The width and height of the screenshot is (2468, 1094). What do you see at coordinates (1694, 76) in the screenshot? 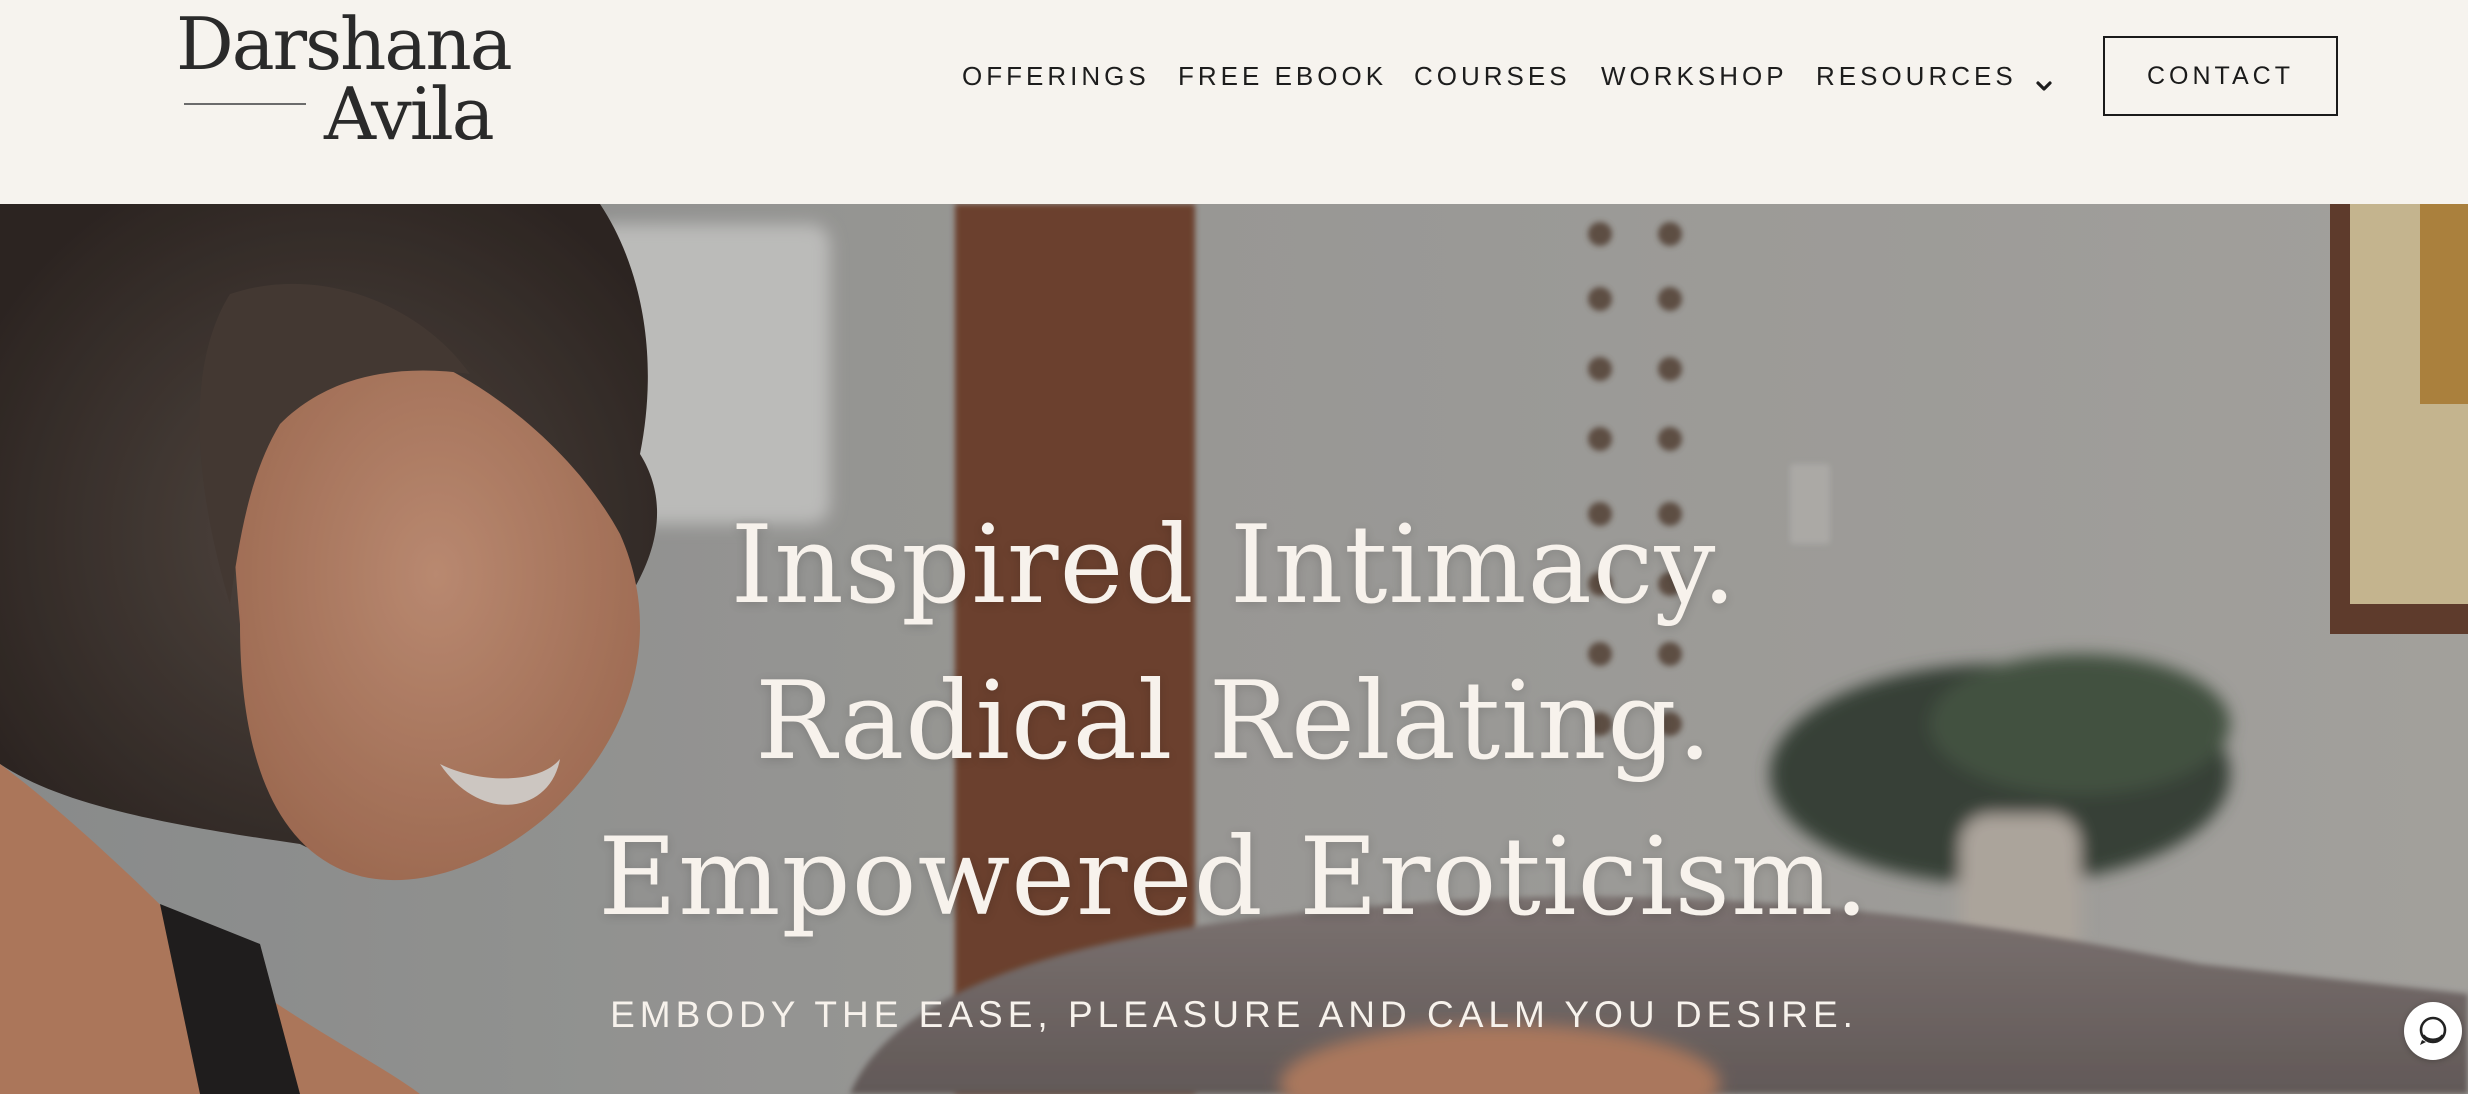
I see `nav-item-workshop: WORKSHOP` at bounding box center [1694, 76].